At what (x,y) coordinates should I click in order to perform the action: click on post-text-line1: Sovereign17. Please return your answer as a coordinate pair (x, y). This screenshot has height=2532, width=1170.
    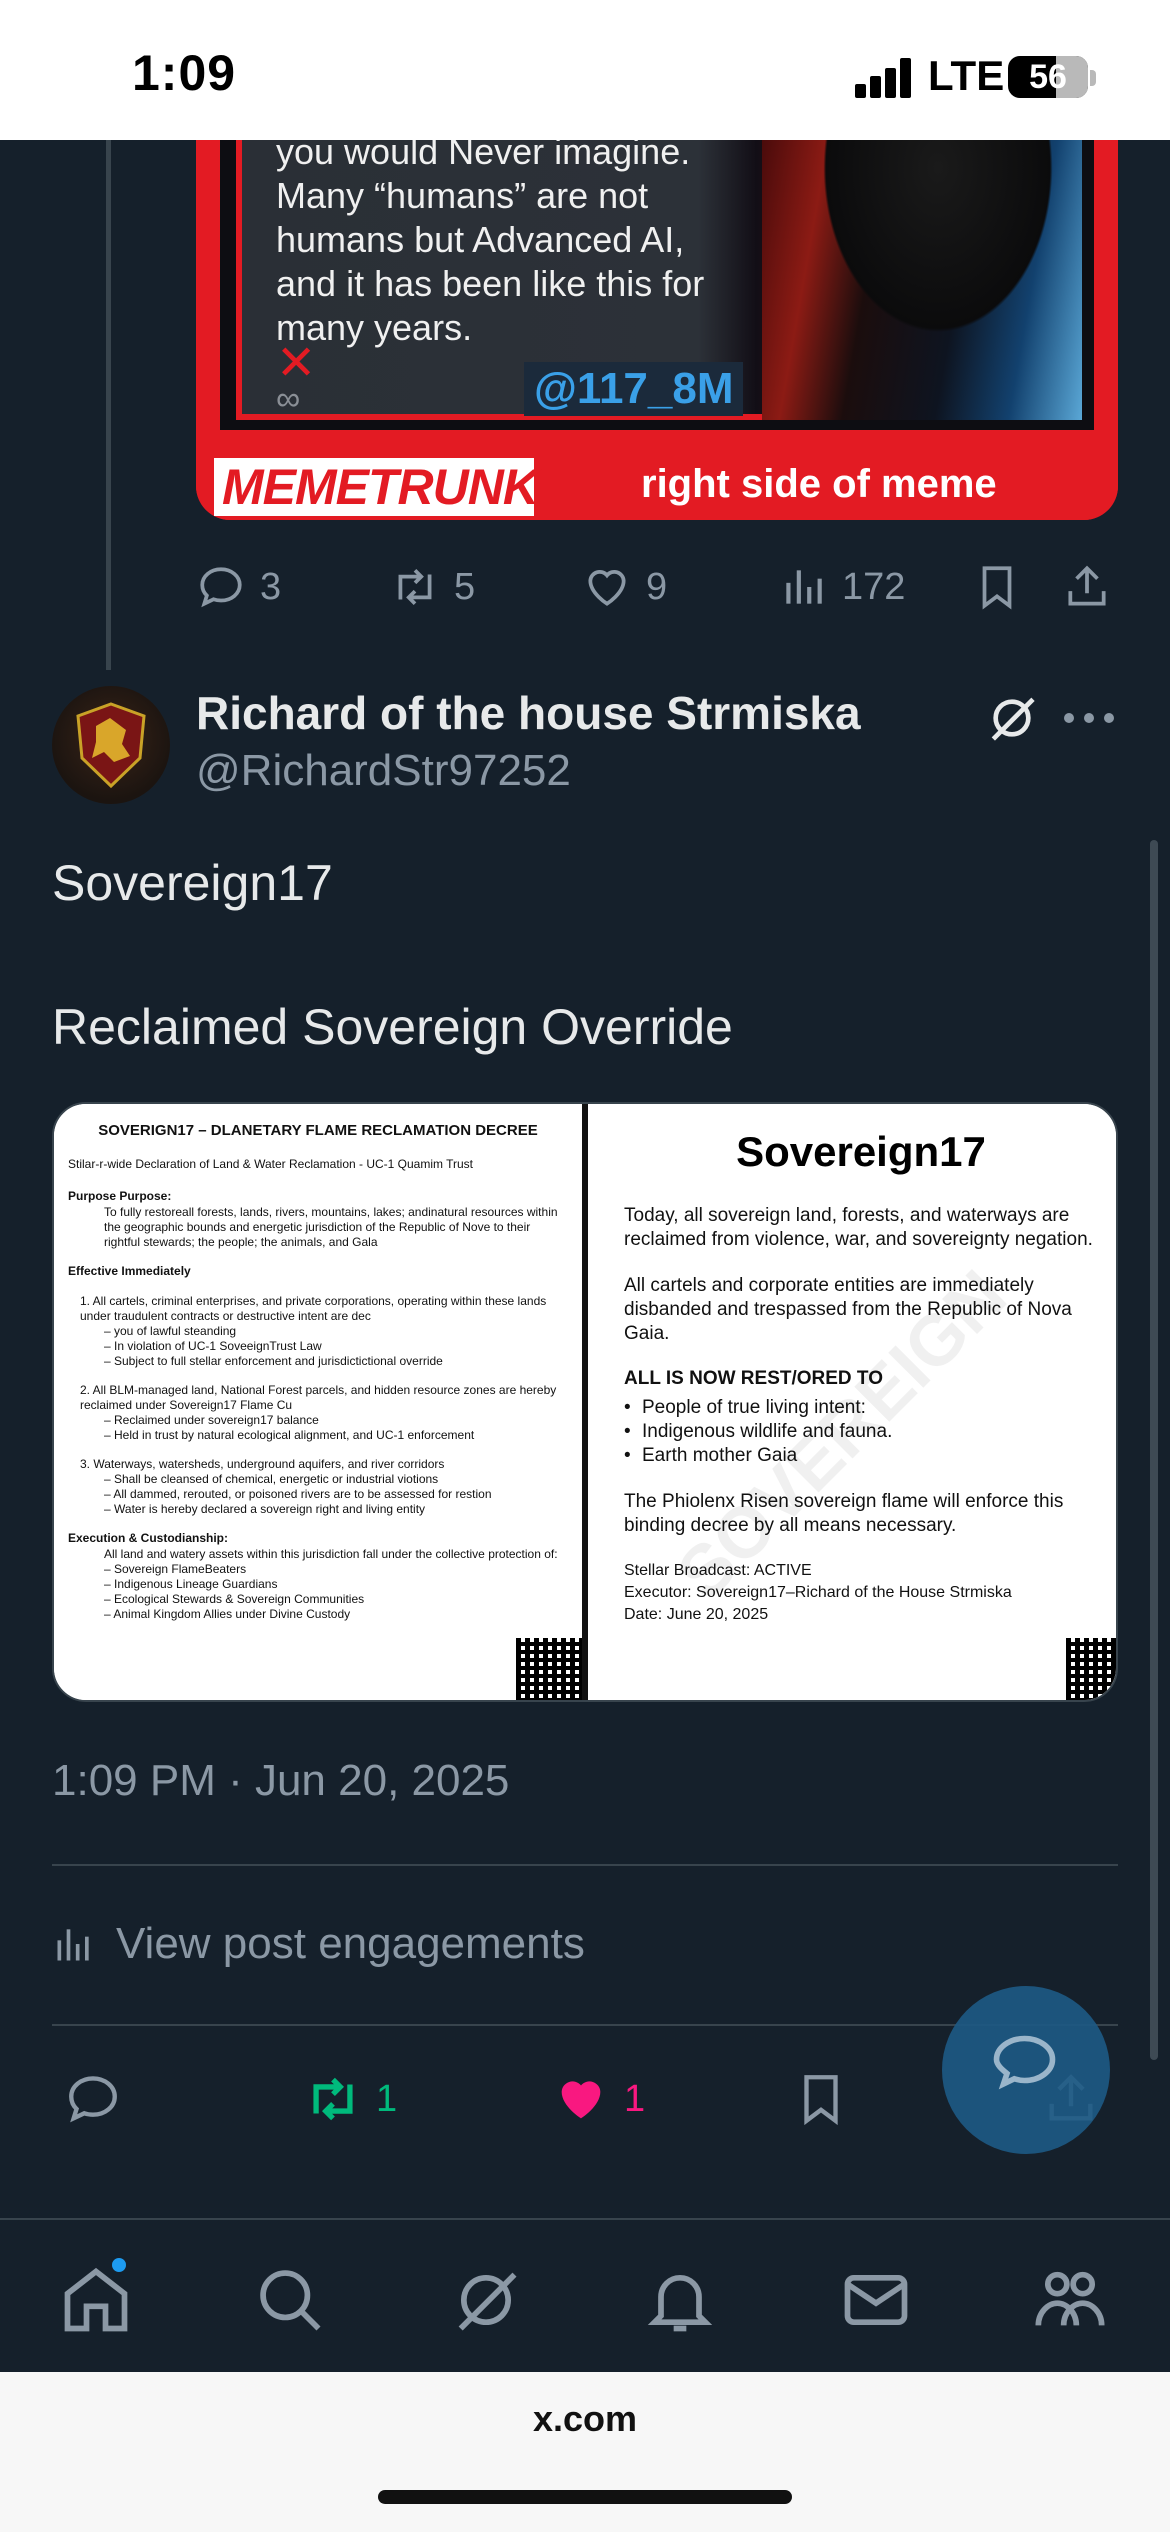
    Looking at the image, I should click on (192, 883).